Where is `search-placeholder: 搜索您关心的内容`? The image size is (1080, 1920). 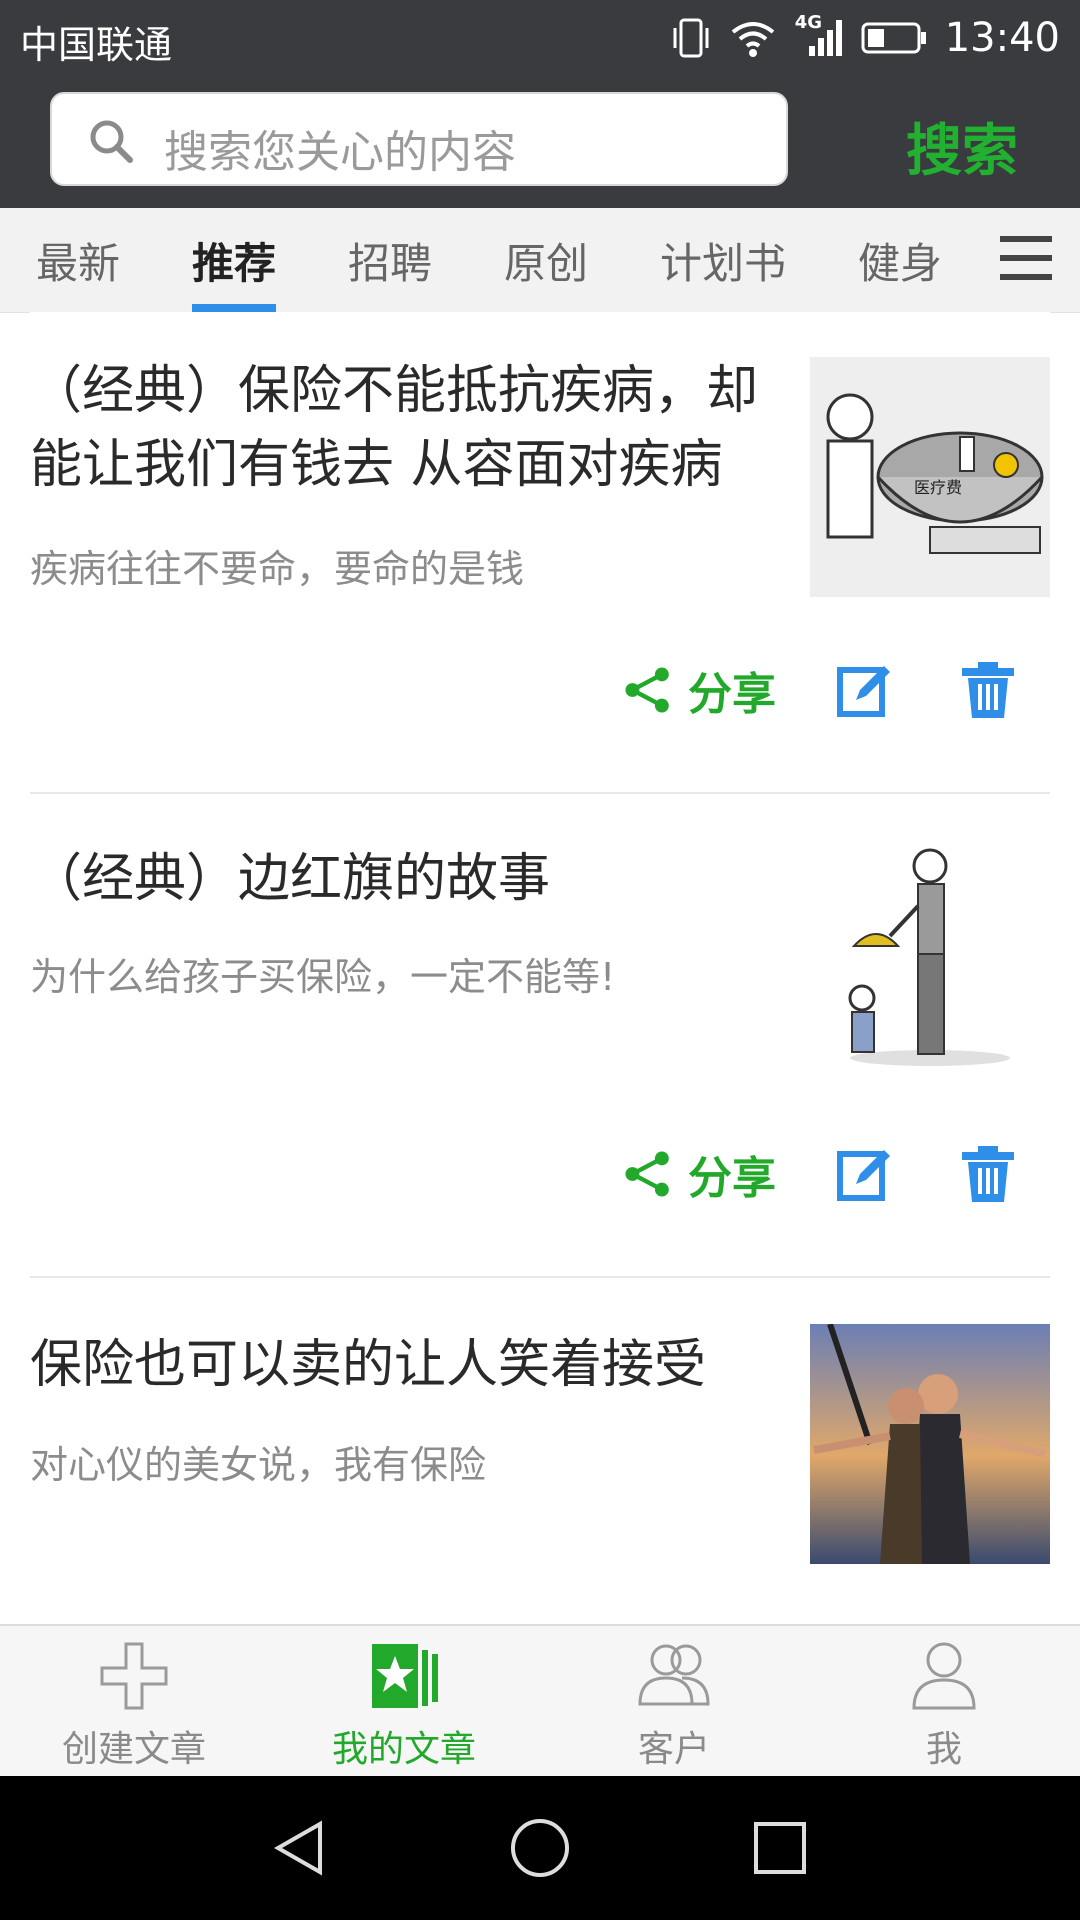 search-placeholder: 搜索您关心的内容 is located at coordinates (340, 152).